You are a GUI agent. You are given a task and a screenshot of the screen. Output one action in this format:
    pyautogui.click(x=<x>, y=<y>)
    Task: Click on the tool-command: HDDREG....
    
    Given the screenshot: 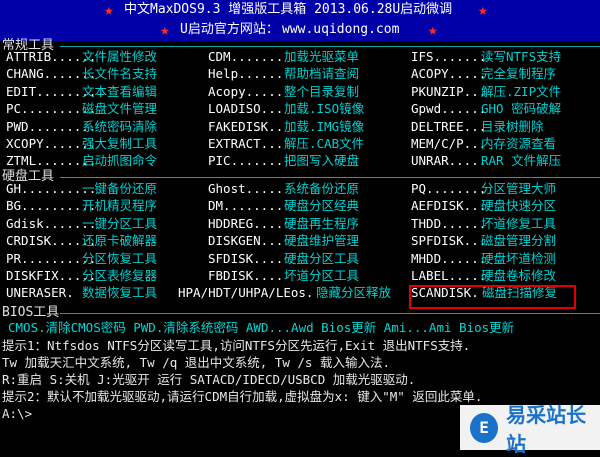 What is the action you would take?
    pyautogui.click(x=245, y=224)
    